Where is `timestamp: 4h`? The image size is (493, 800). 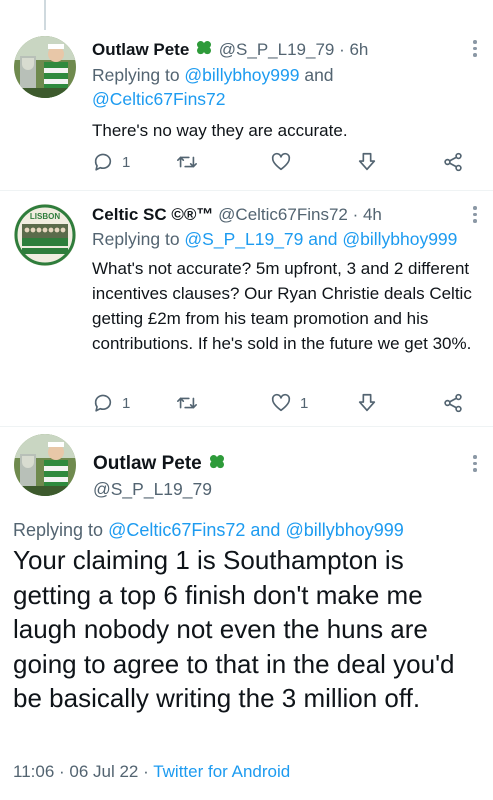
timestamp: 4h is located at coordinates (372, 214).